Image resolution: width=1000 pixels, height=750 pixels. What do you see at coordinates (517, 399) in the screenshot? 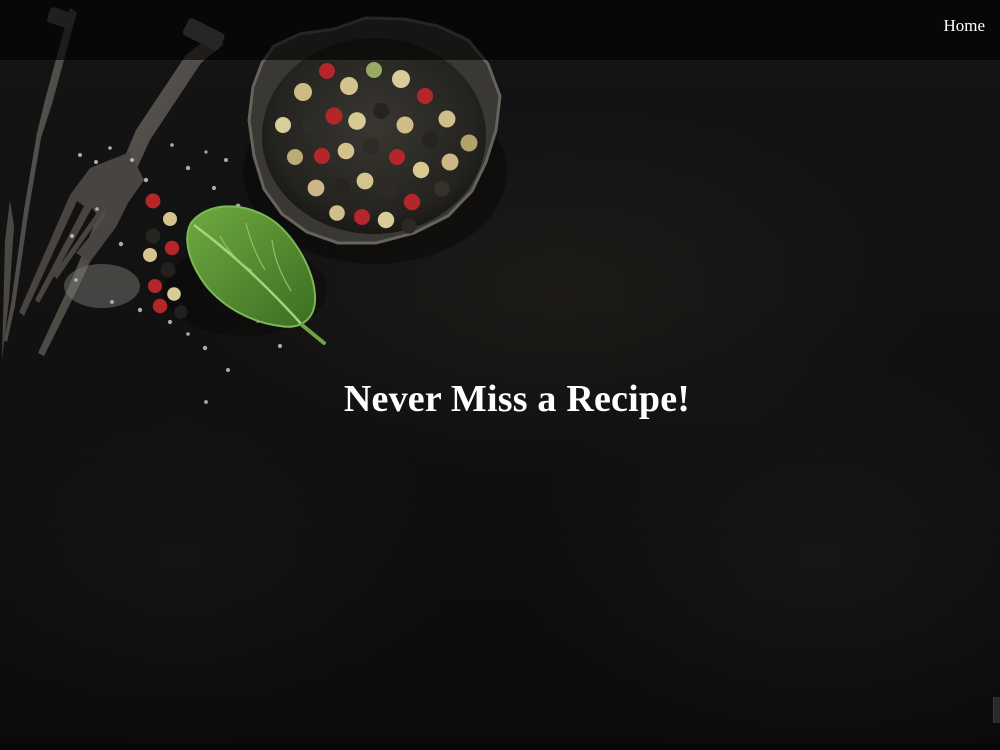
I see `hero-title: Never Miss a Recipe!` at bounding box center [517, 399].